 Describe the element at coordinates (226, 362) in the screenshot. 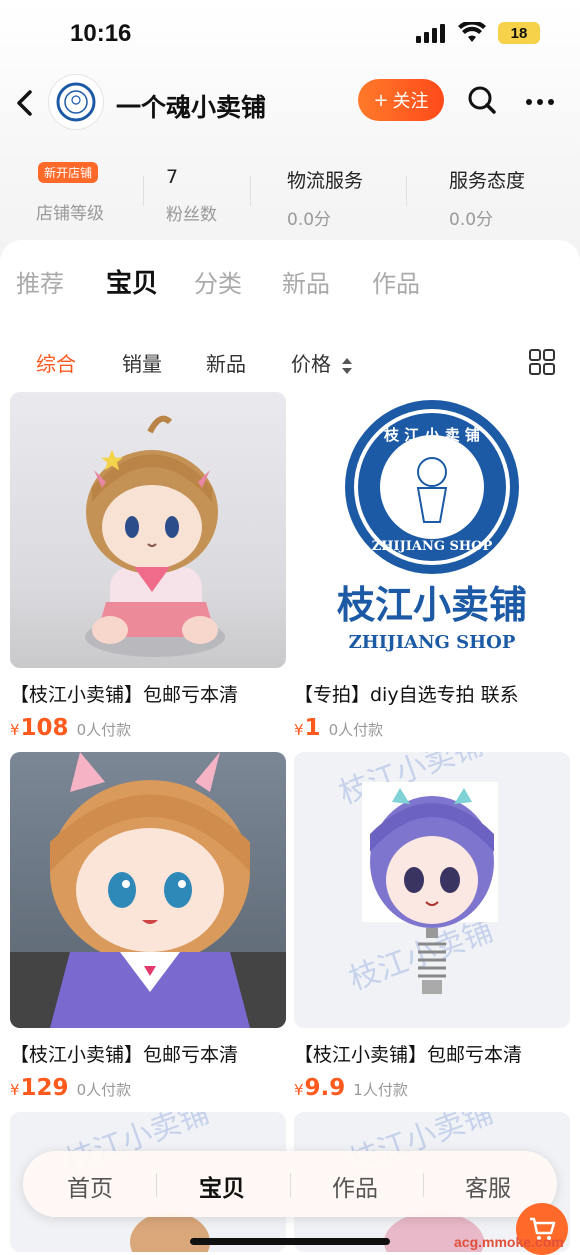

I see `filter-new: 新品` at that location.